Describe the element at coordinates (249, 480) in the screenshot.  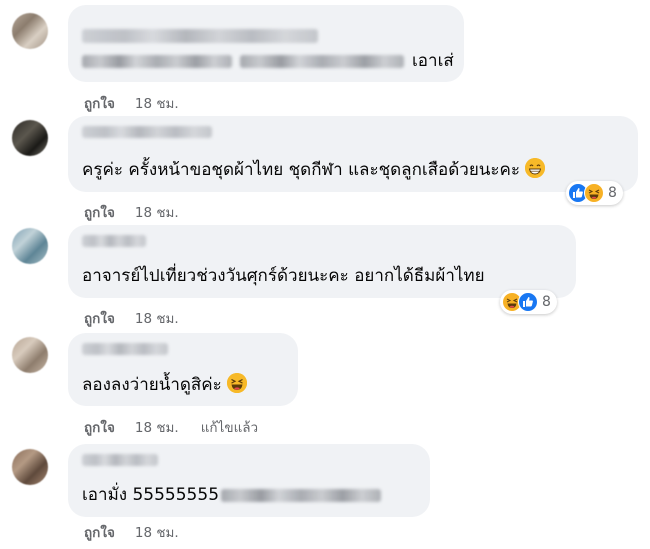
I see `comment-bubble: เอามั่ง 55555555` at that location.